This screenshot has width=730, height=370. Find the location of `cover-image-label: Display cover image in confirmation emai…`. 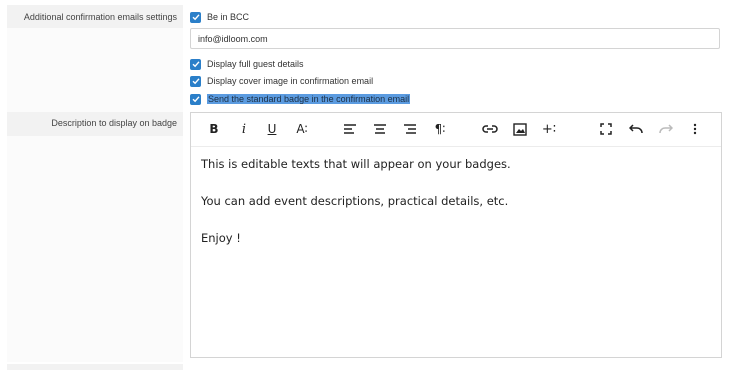

cover-image-label: Display cover image in confirmation emai… is located at coordinates (290, 81).